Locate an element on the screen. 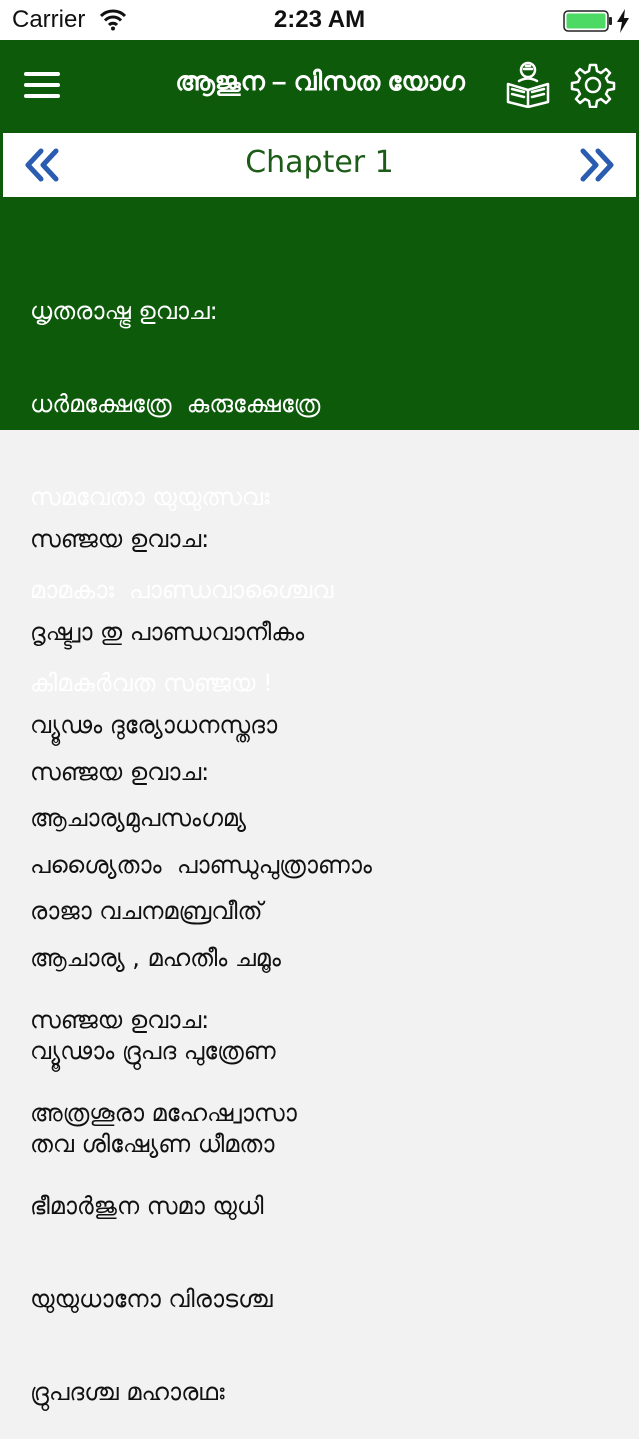 The image size is (639, 1439). verse-line: അത്രശൂരാ മഹേഷ്വാസാ is located at coordinates (163, 1113).